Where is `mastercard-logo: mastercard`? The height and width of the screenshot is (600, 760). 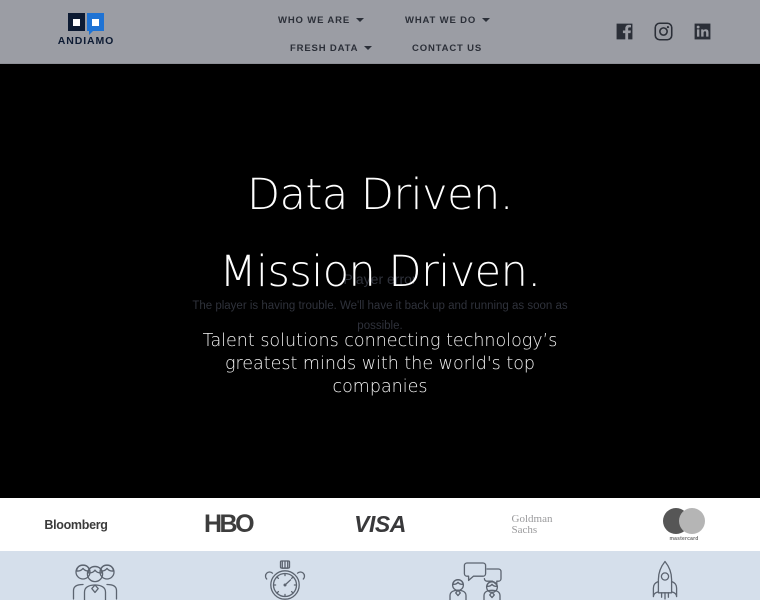 mastercard-logo: mastercard is located at coordinates (684, 524).